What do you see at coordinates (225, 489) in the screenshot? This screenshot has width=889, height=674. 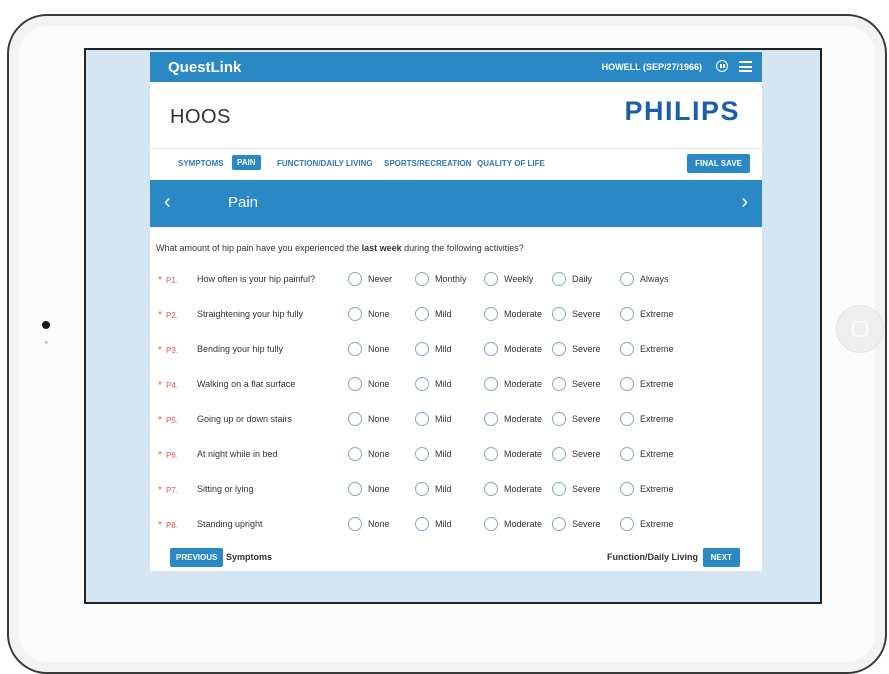 I see `question-text: Sitting or lying` at bounding box center [225, 489].